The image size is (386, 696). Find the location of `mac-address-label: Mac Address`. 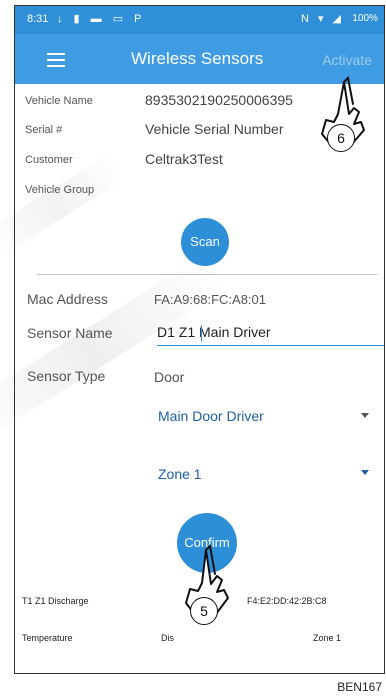

mac-address-label: Mac Address is located at coordinates (67, 299).